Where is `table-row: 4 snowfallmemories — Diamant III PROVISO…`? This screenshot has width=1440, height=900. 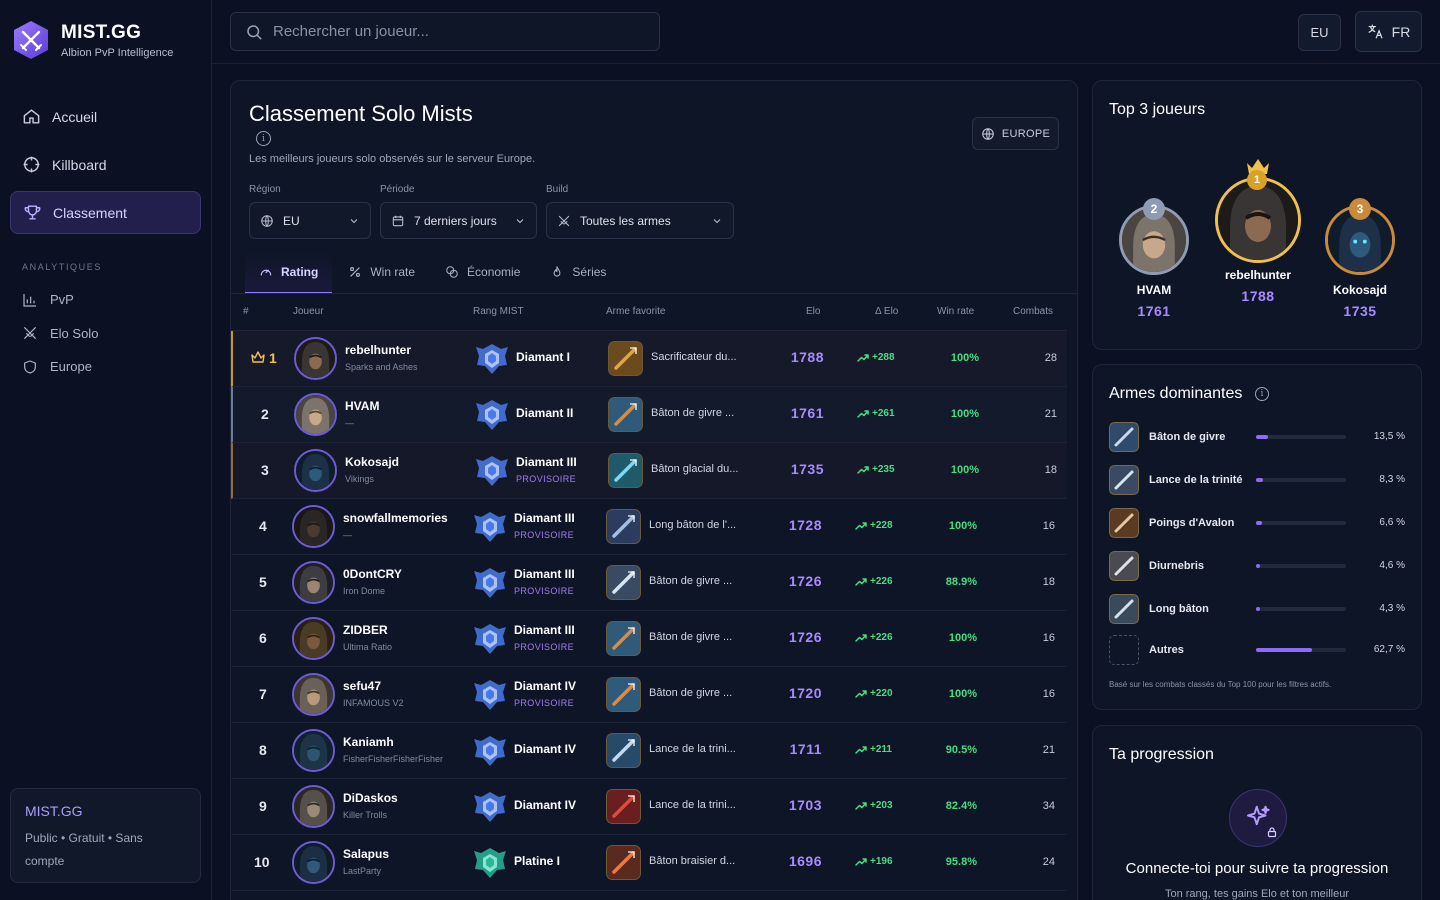
table-row: 4 snowfallmemories — Diamant III PROVISO… is located at coordinates (649, 527).